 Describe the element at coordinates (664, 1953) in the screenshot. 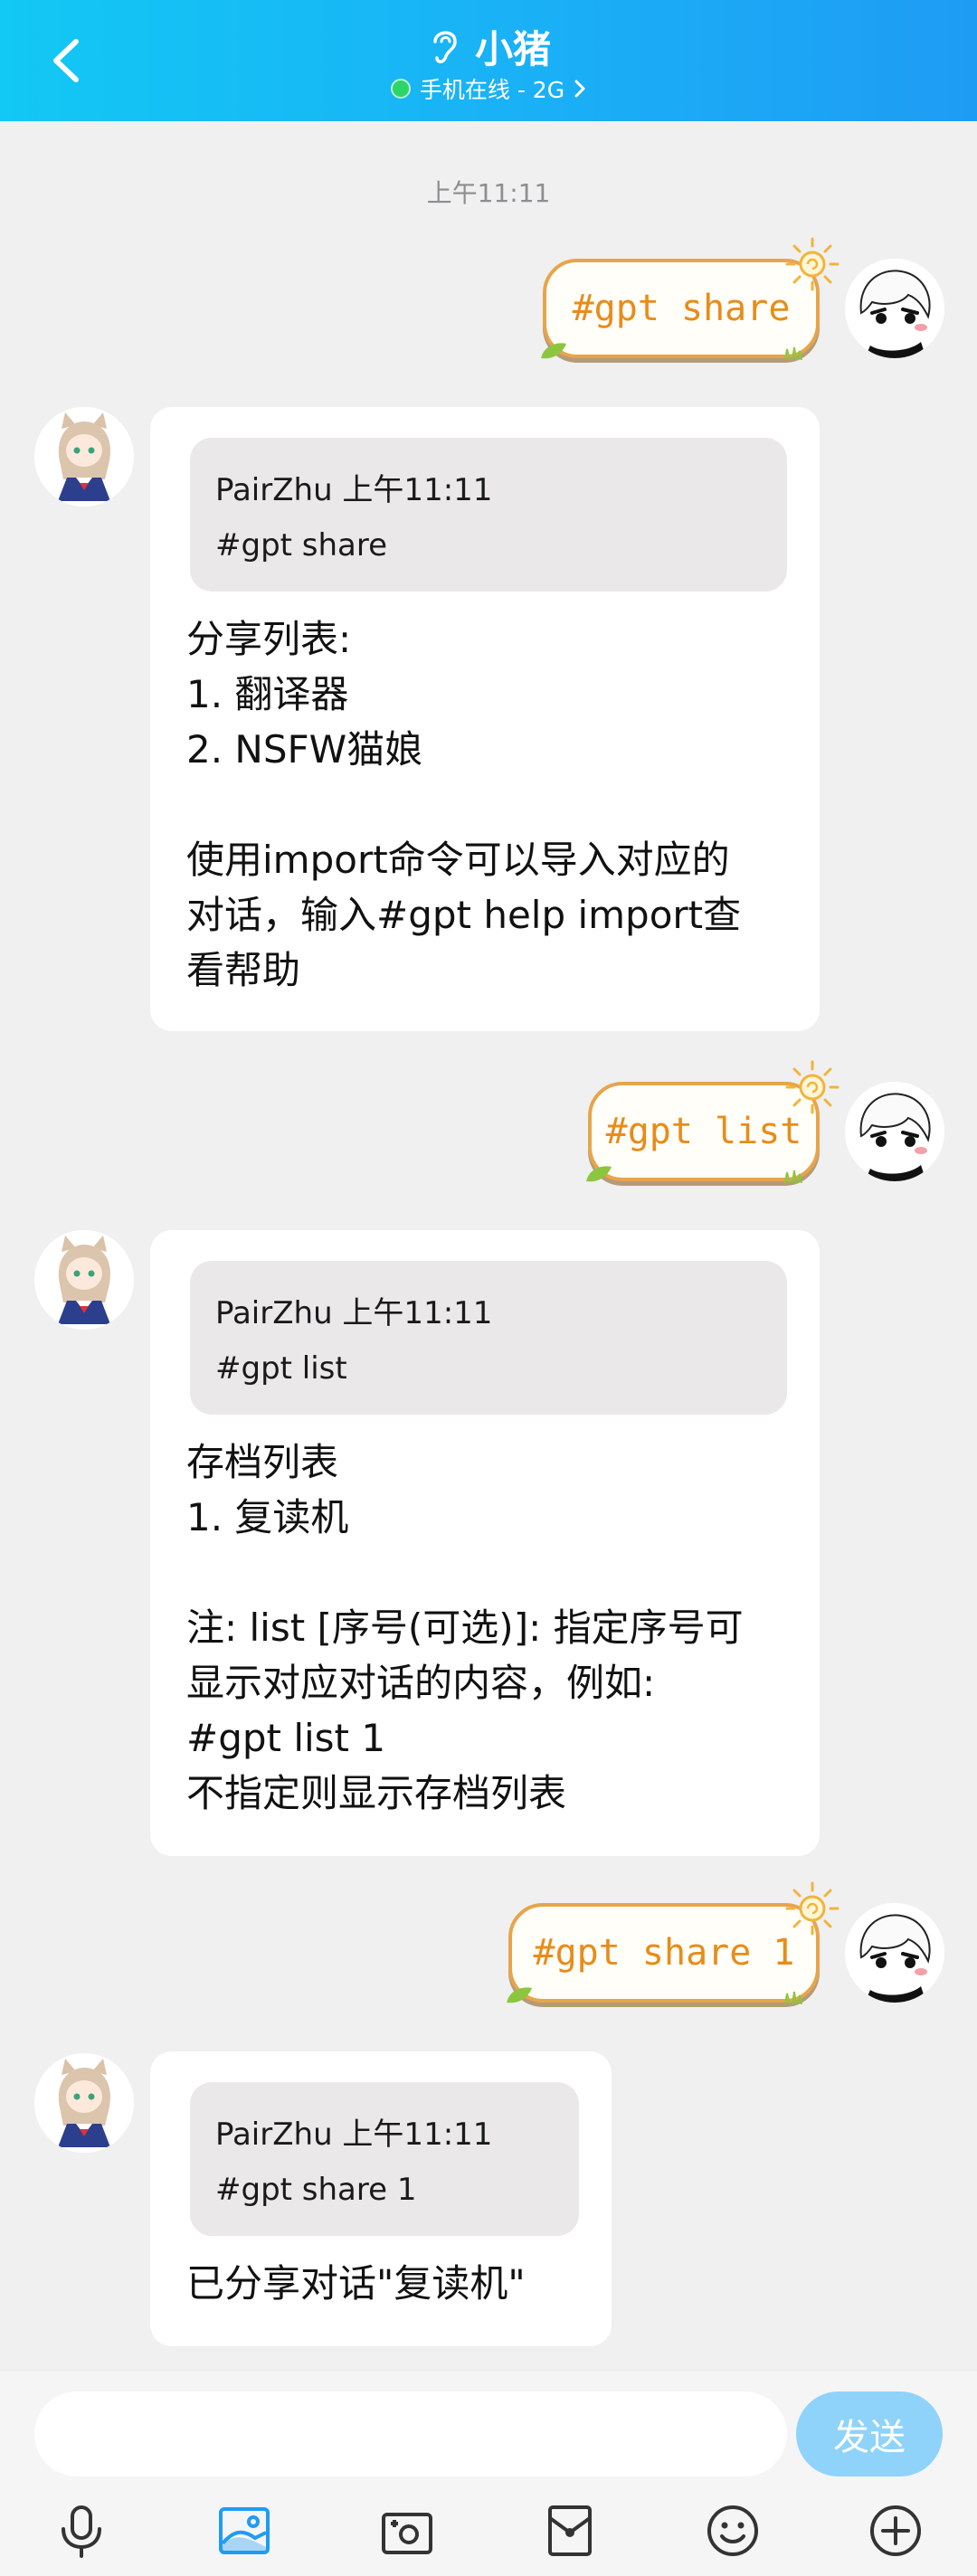

I see `sent-message-text: #gpt share 1` at that location.